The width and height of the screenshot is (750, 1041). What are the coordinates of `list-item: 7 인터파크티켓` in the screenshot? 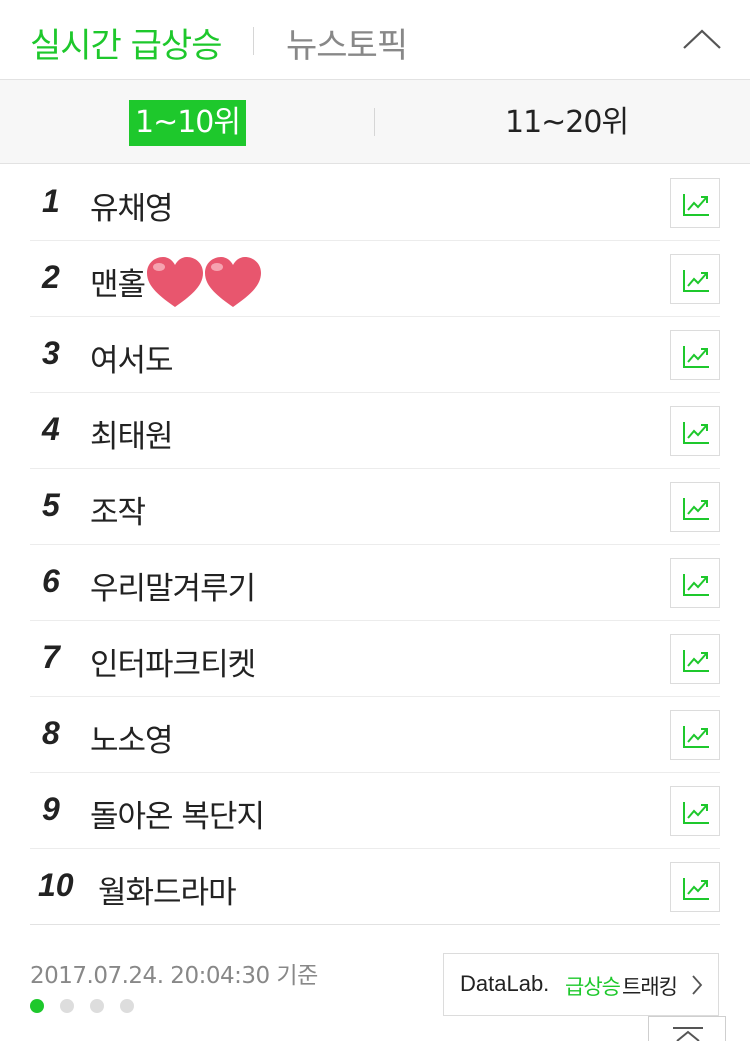 It's located at (375, 659).